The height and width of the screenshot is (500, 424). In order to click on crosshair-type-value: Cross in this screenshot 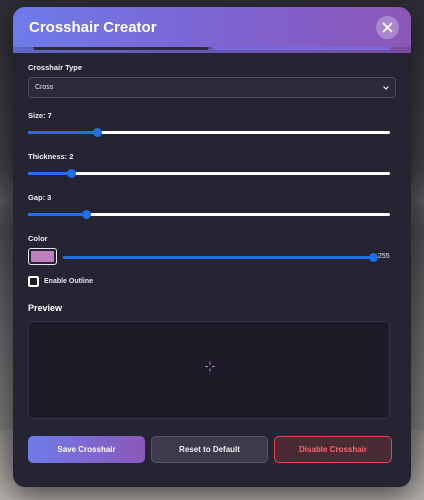, I will do `click(44, 87)`.